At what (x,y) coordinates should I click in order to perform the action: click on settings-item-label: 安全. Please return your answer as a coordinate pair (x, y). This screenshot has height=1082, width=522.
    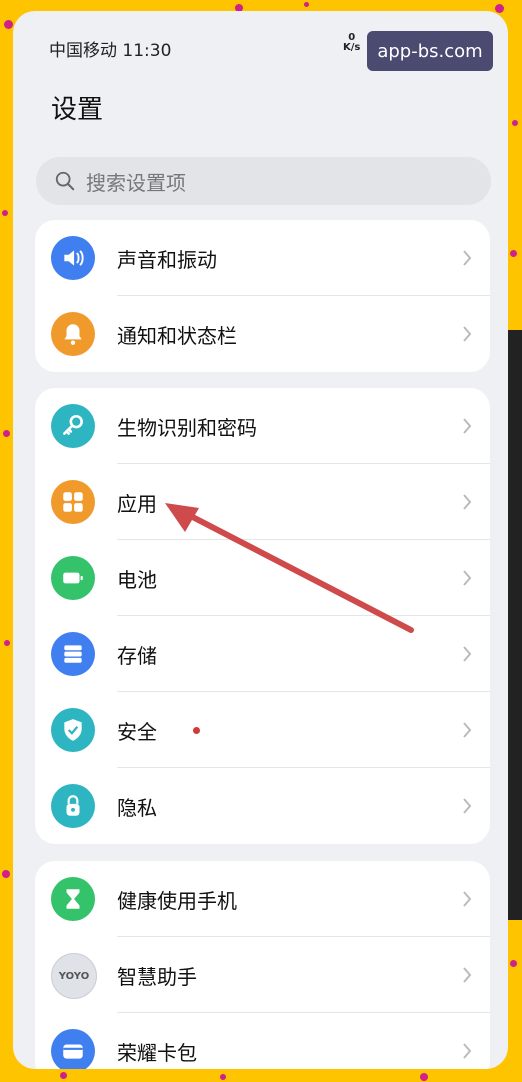
    Looking at the image, I should click on (137, 731).